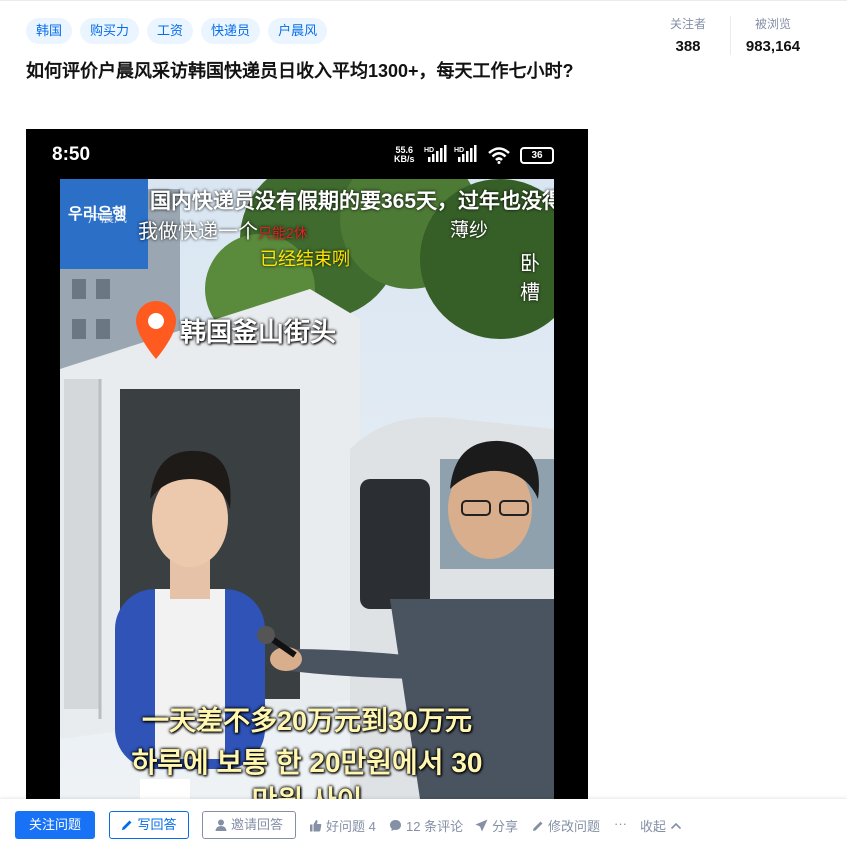 The image size is (847, 845). What do you see at coordinates (773, 35) in the screenshot?
I see `views-stat: 被浏览 983,164` at bounding box center [773, 35].